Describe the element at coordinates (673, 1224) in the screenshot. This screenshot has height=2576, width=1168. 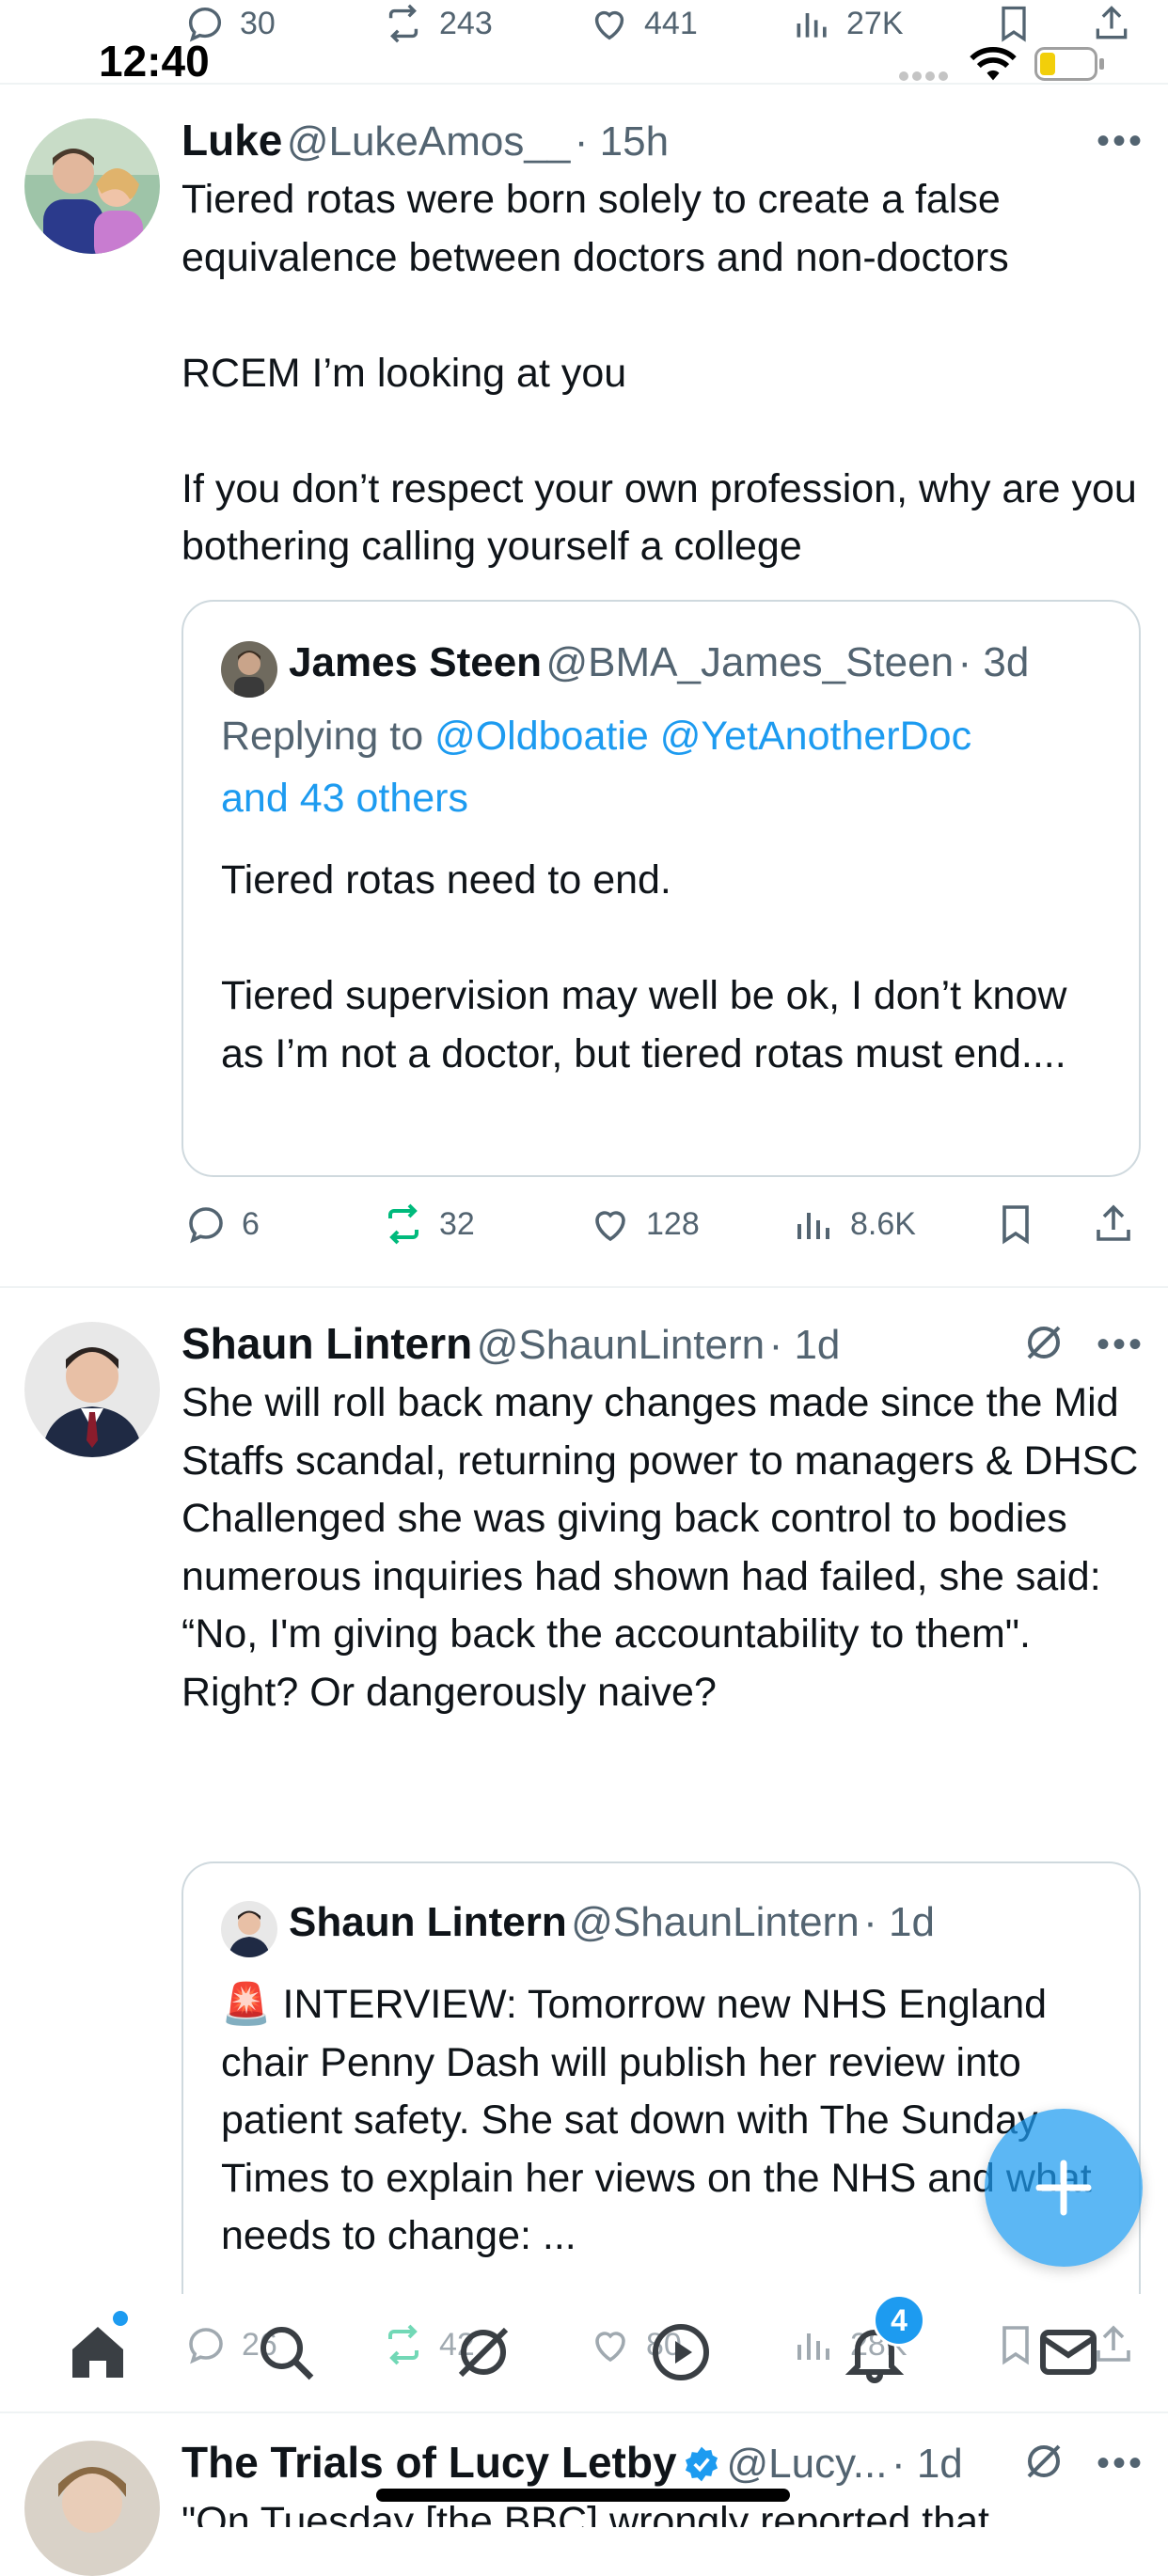
I see `like-count: 128` at that location.